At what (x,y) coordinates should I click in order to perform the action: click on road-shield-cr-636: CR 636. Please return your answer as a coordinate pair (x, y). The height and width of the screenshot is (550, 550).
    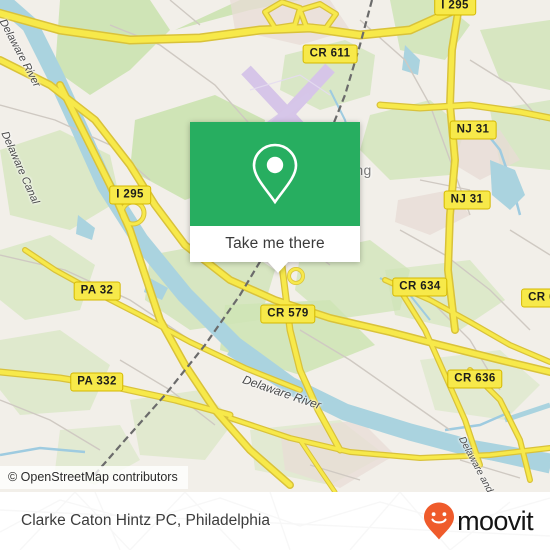
    Looking at the image, I should click on (475, 379).